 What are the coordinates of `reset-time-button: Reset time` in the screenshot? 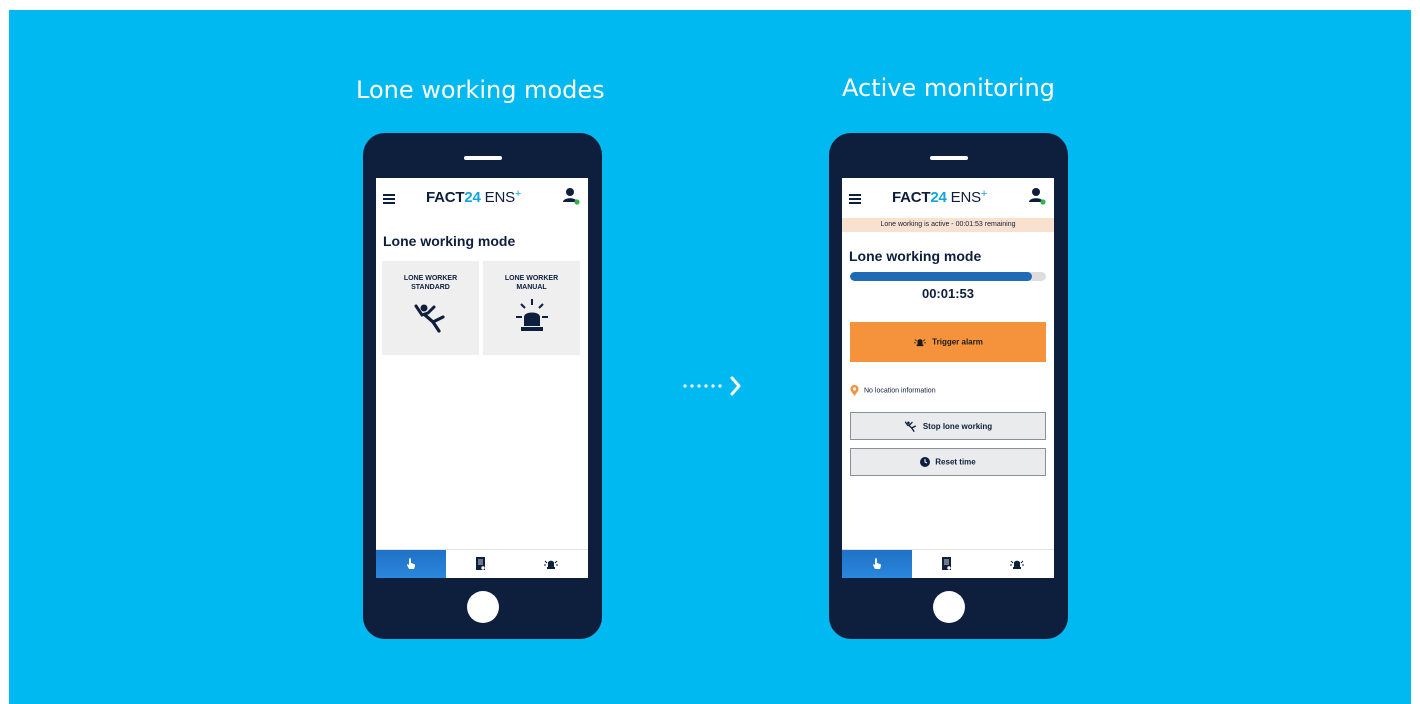 It's located at (948, 462).